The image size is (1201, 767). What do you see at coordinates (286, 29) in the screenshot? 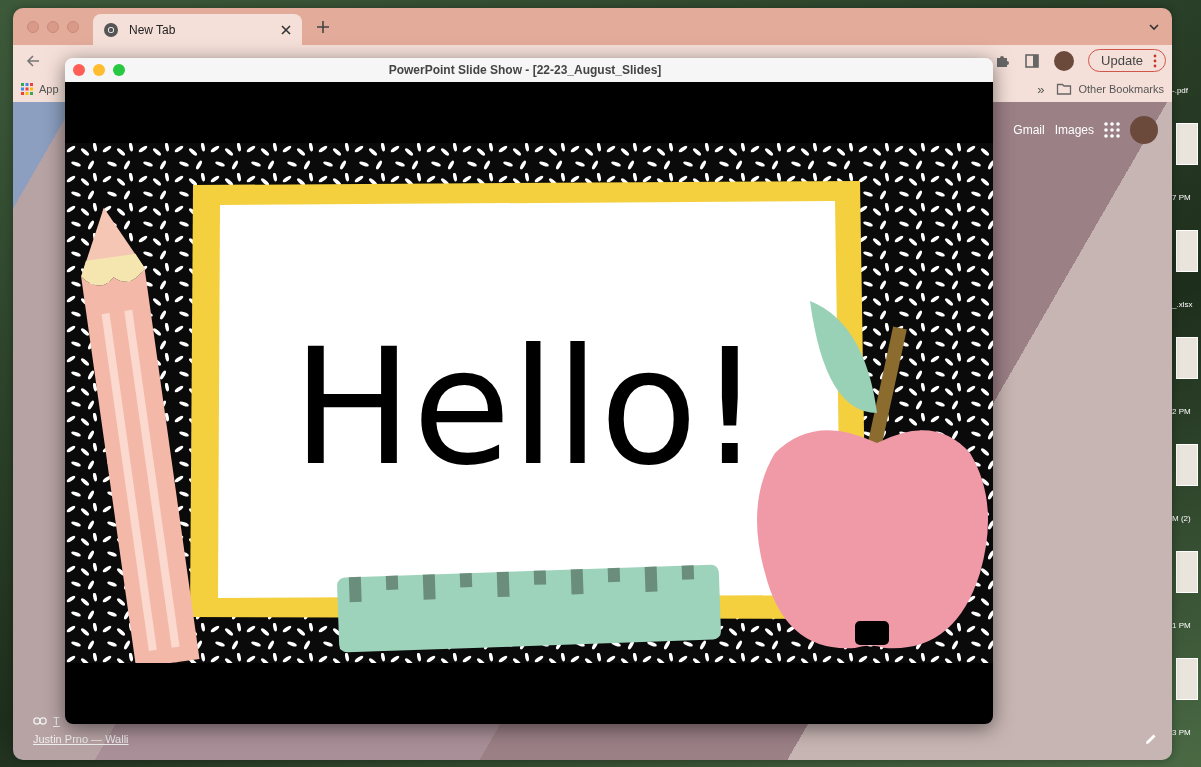
I see `close-icon` at bounding box center [286, 29].